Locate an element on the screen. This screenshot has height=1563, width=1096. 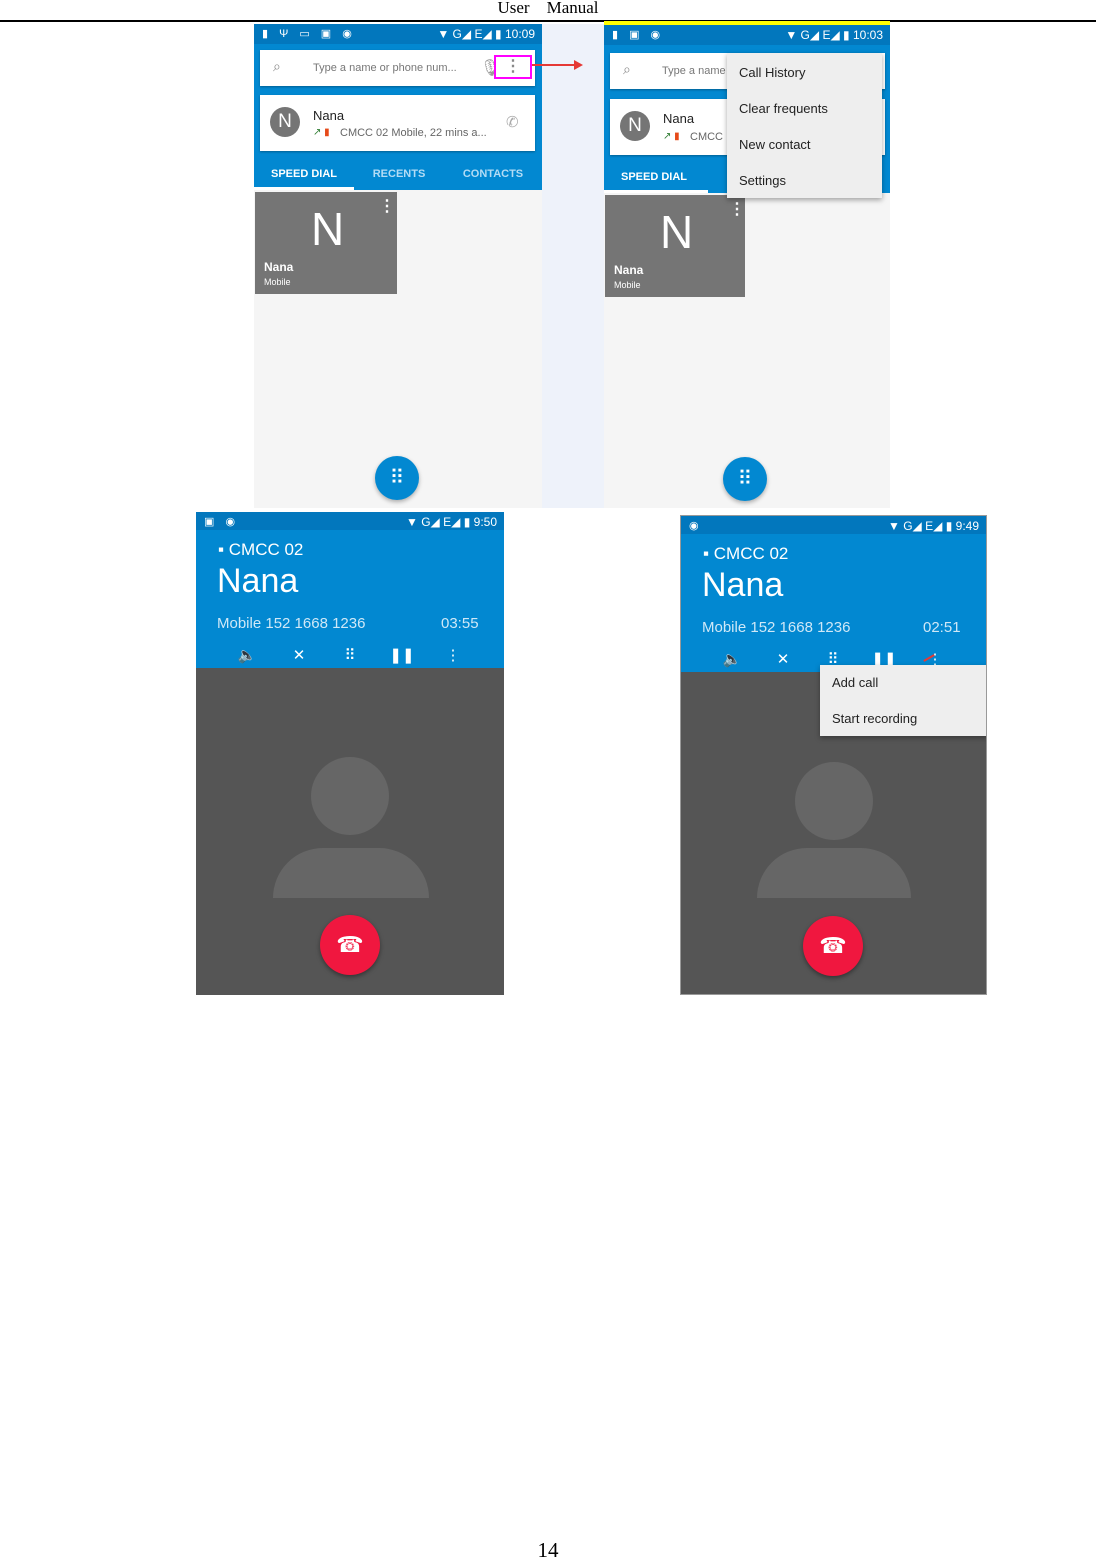
notification-icons: ◉ is located at coordinates (696, 526).